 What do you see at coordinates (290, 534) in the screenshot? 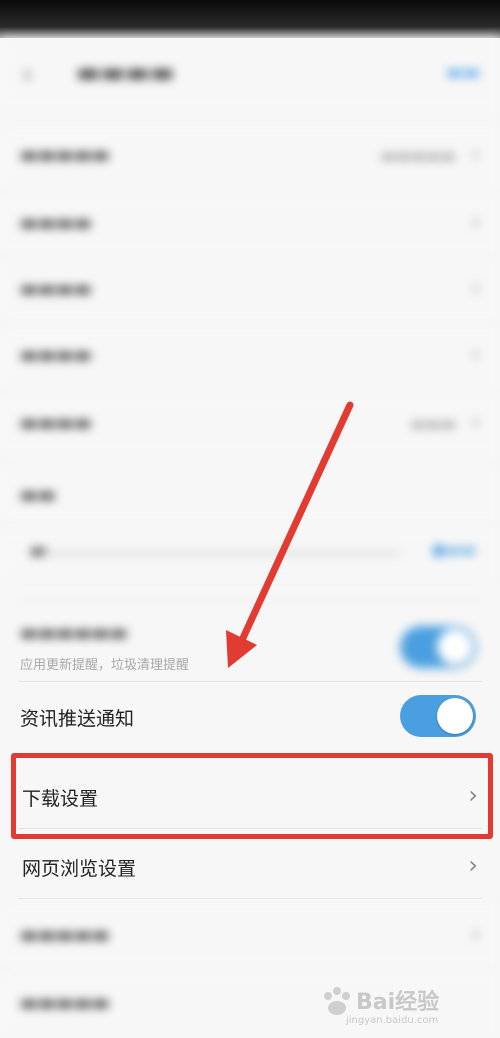
I see `annotation-arrow` at bounding box center [290, 534].